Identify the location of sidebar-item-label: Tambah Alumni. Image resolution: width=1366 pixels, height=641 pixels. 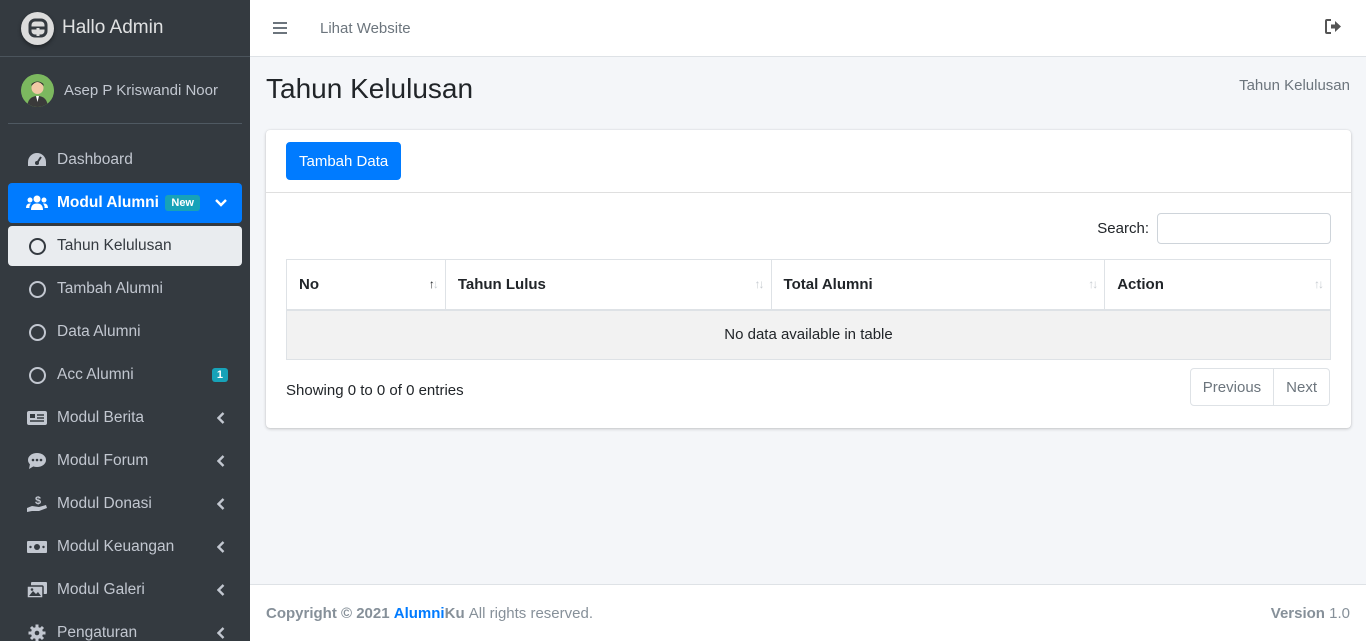
(110, 288).